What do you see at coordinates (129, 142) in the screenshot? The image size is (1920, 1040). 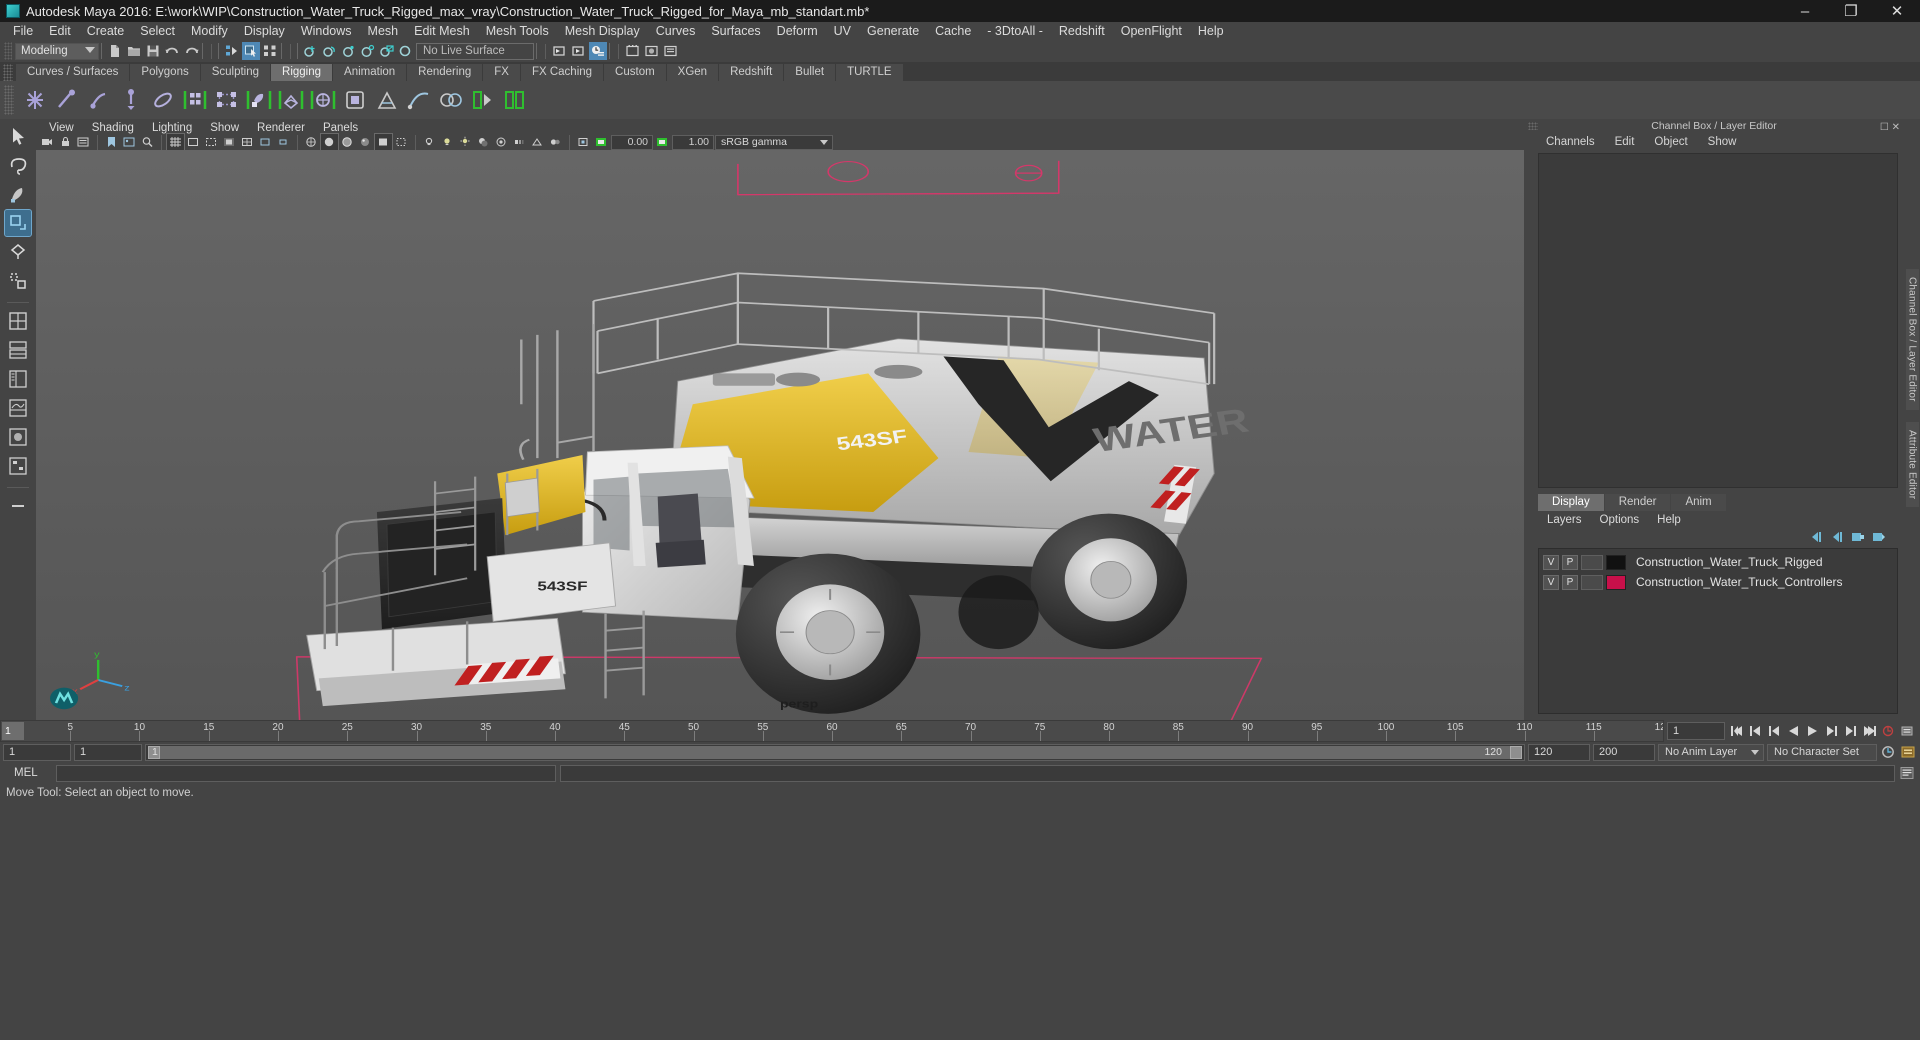 I see `image-plane-icon` at bounding box center [129, 142].